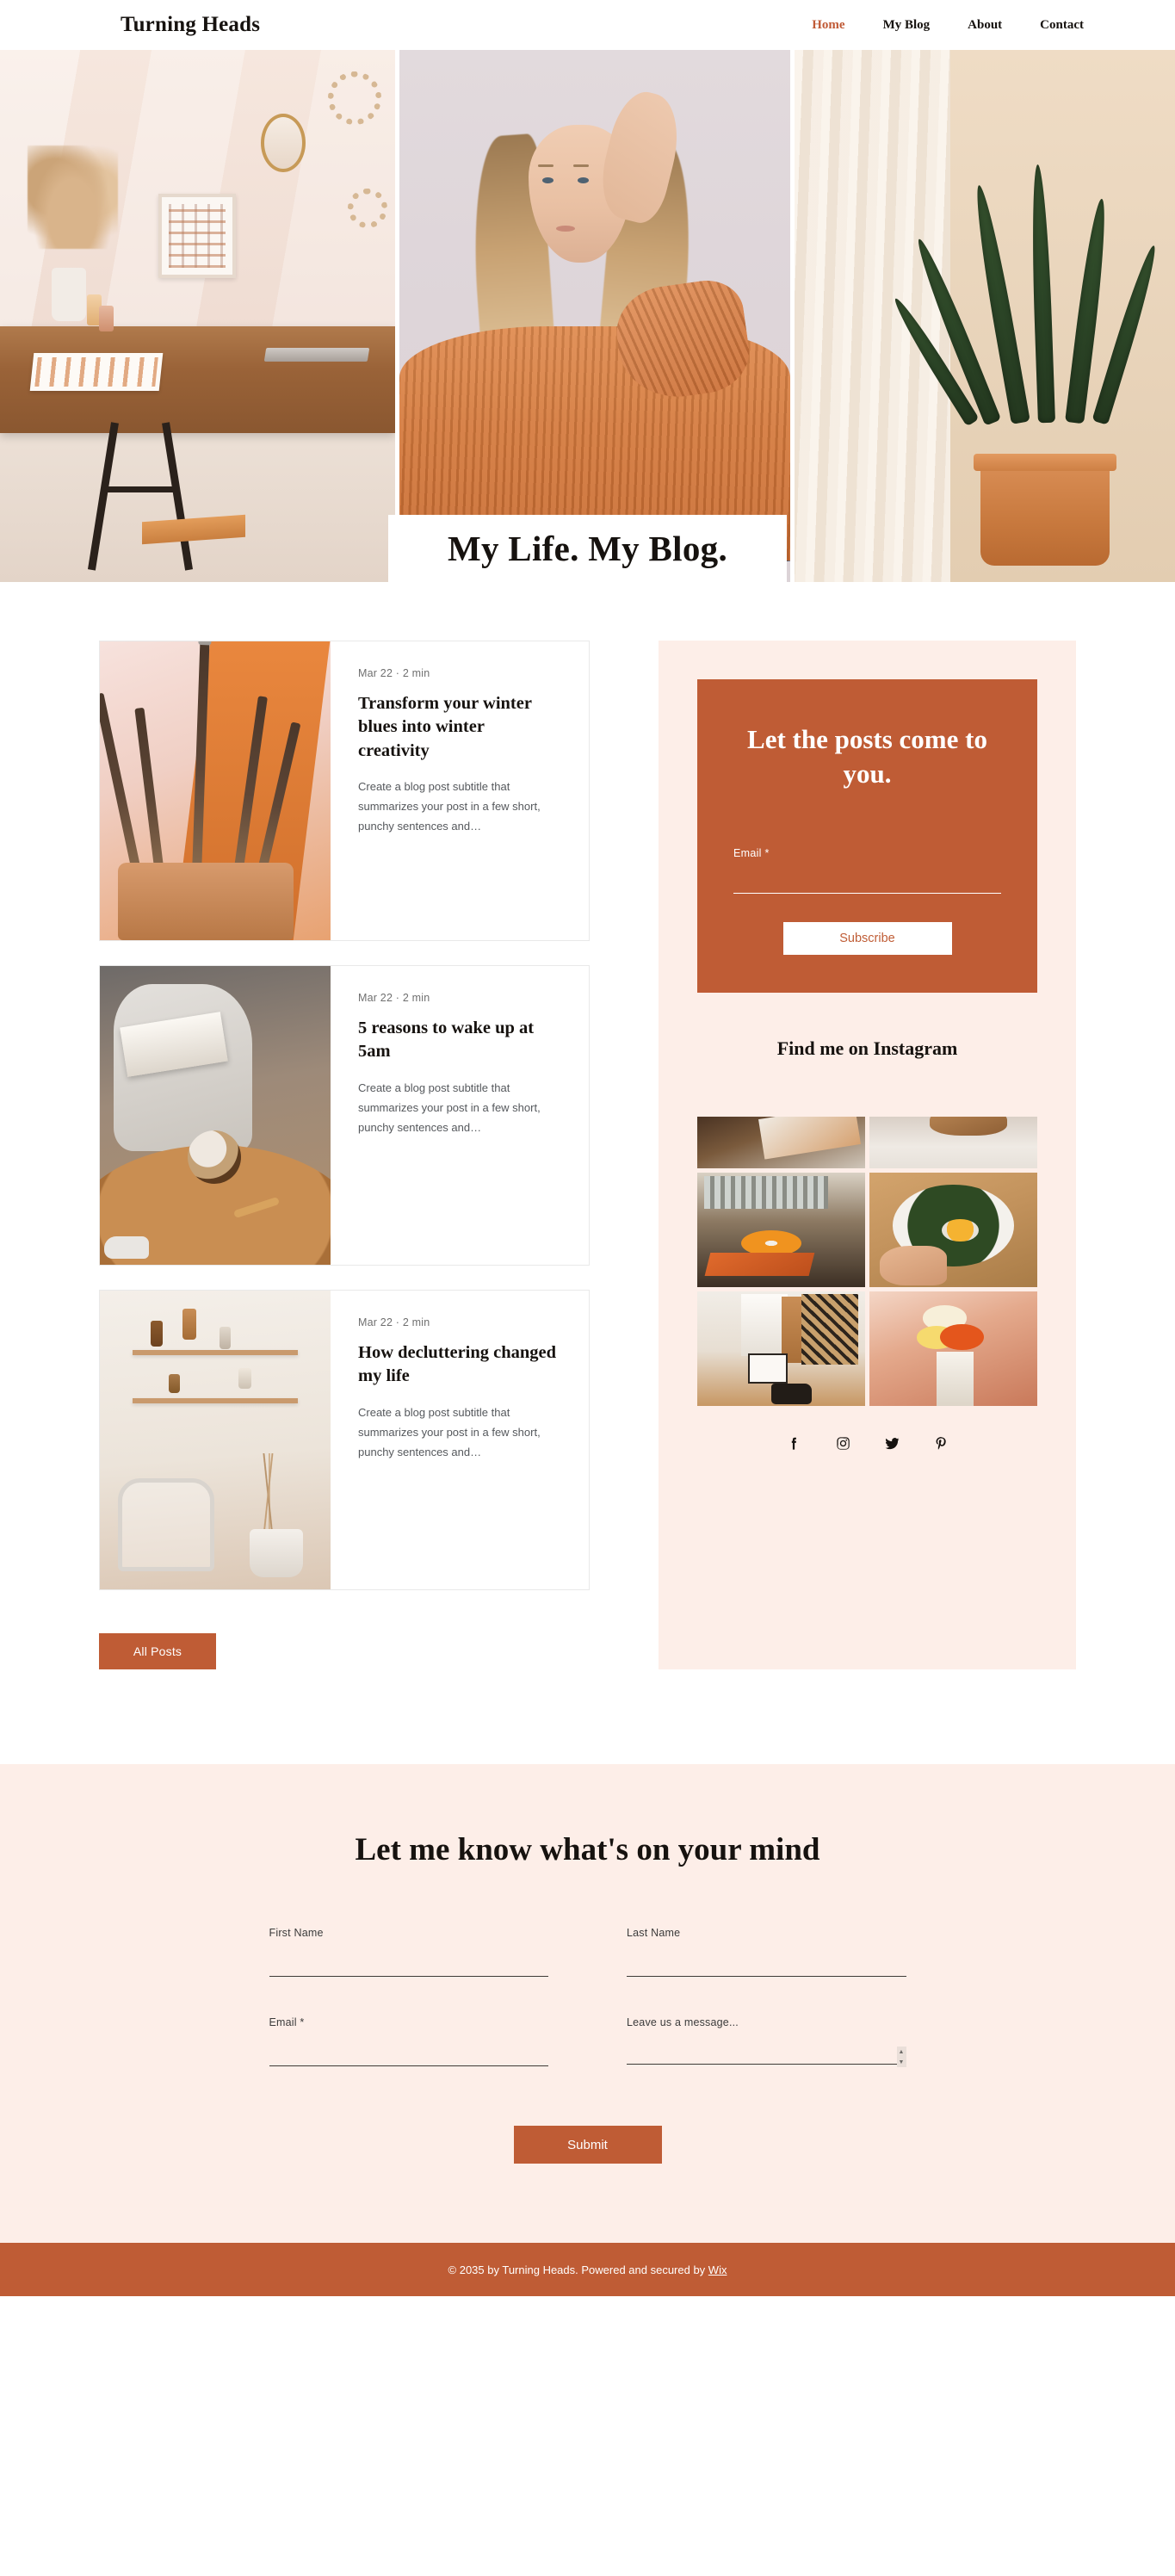  I want to click on all-posts-button: All Posts, so click(157, 1651).